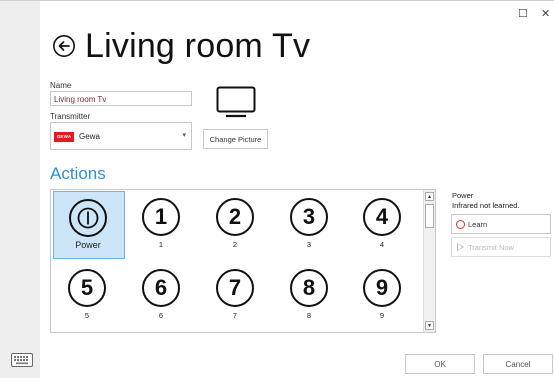 The image size is (554, 378). What do you see at coordinates (382, 288) in the screenshot?
I see `action-symbol: 9` at bounding box center [382, 288].